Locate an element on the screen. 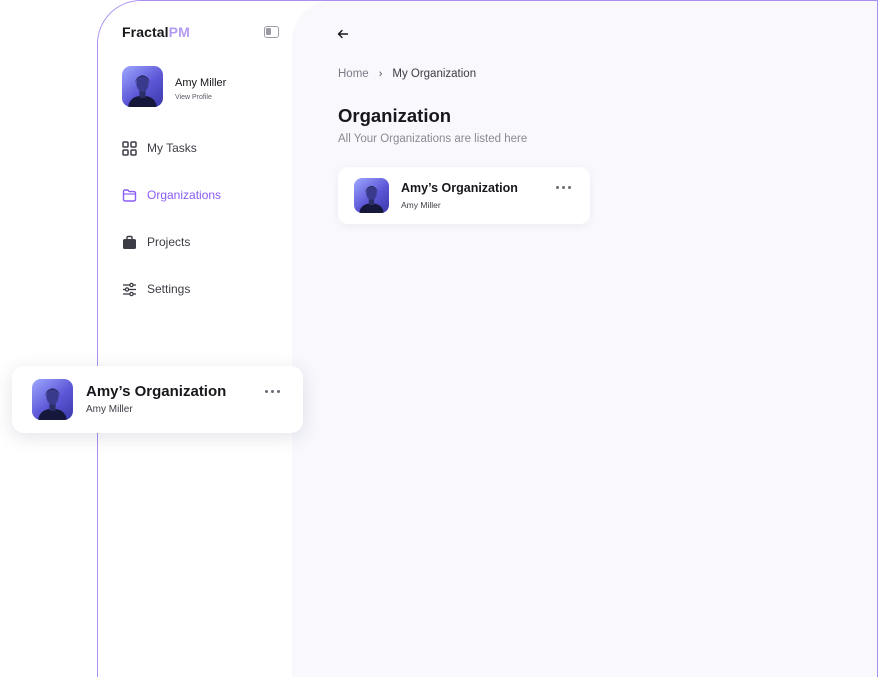  sidebar-item-label: My Tasks is located at coordinates (172, 148).